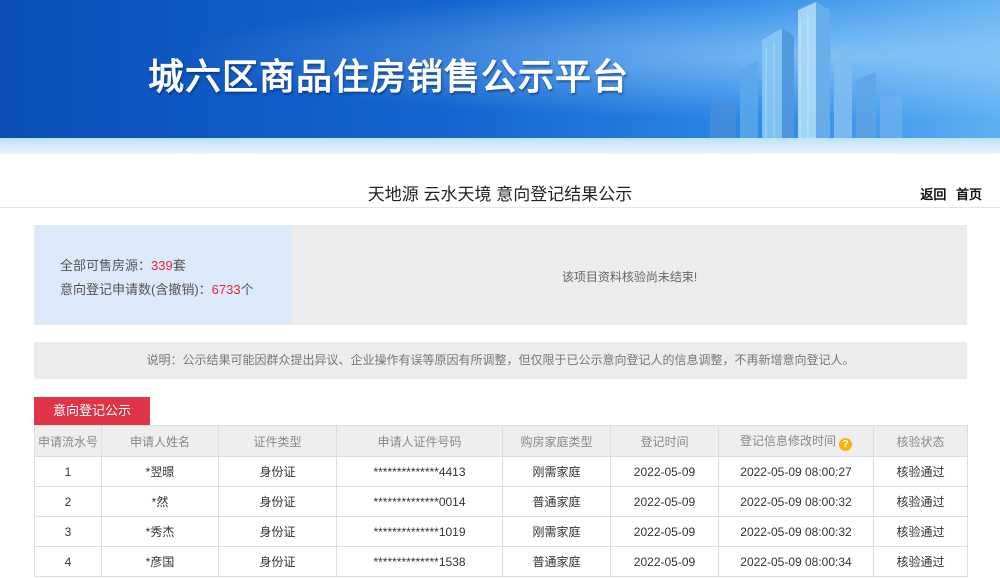 The height and width of the screenshot is (579, 1000). Describe the element at coordinates (845, 444) in the screenshot. I see `question-circle-icon: ?` at that location.